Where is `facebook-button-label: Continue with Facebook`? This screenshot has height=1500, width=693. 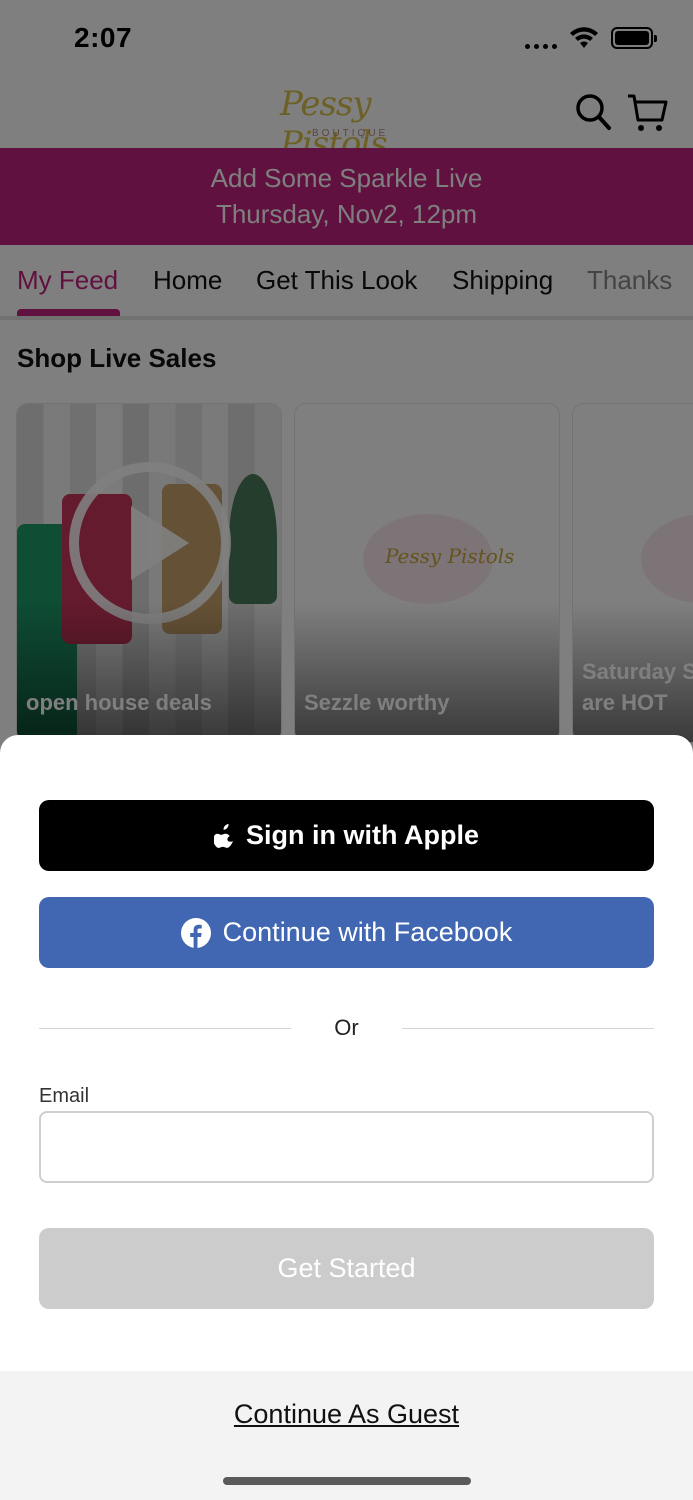 facebook-button-label: Continue with Facebook is located at coordinates (367, 932).